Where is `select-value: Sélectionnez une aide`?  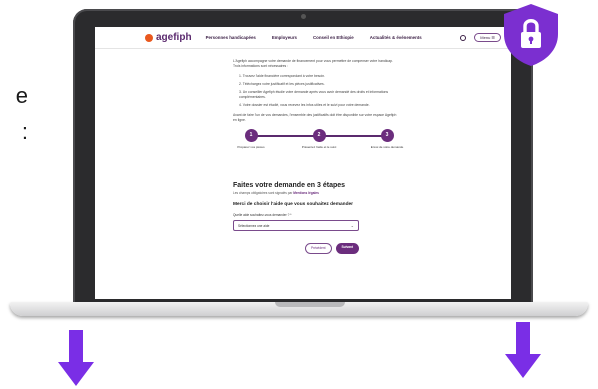 select-value: Sélectionnez une aide is located at coordinates (254, 226).